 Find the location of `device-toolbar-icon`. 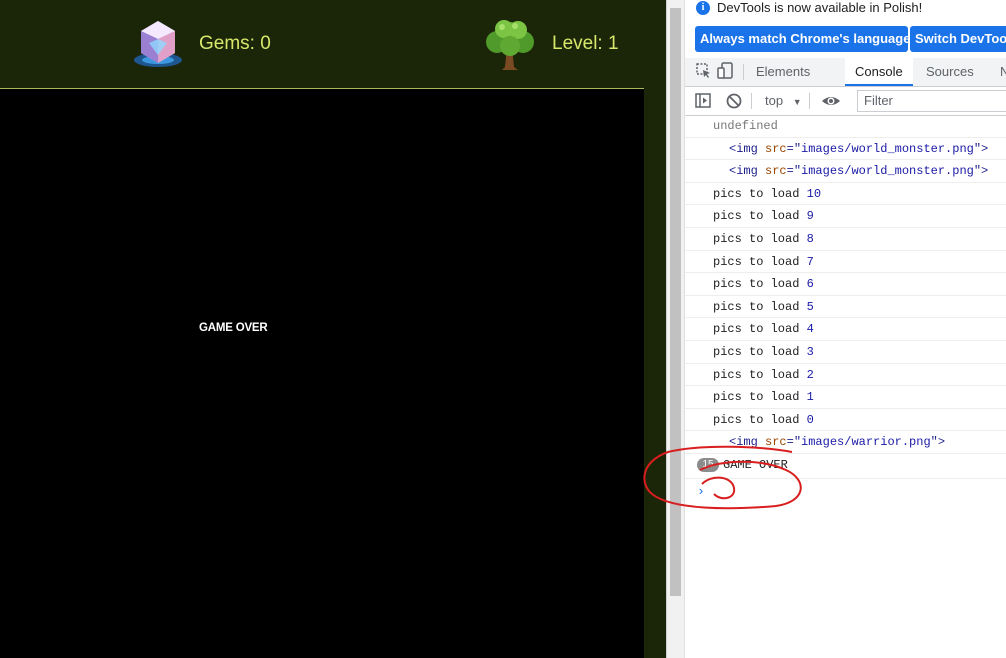

device-toolbar-icon is located at coordinates (726, 71).